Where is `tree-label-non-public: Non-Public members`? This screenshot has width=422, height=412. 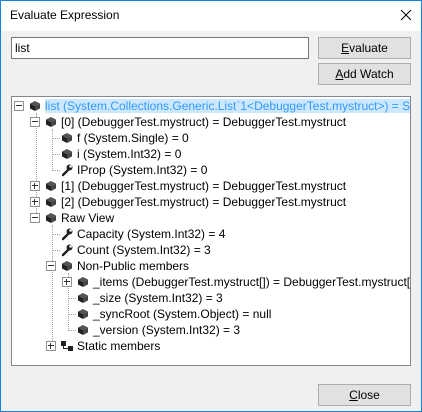
tree-label-non-public: Non-Public members is located at coordinates (133, 266).